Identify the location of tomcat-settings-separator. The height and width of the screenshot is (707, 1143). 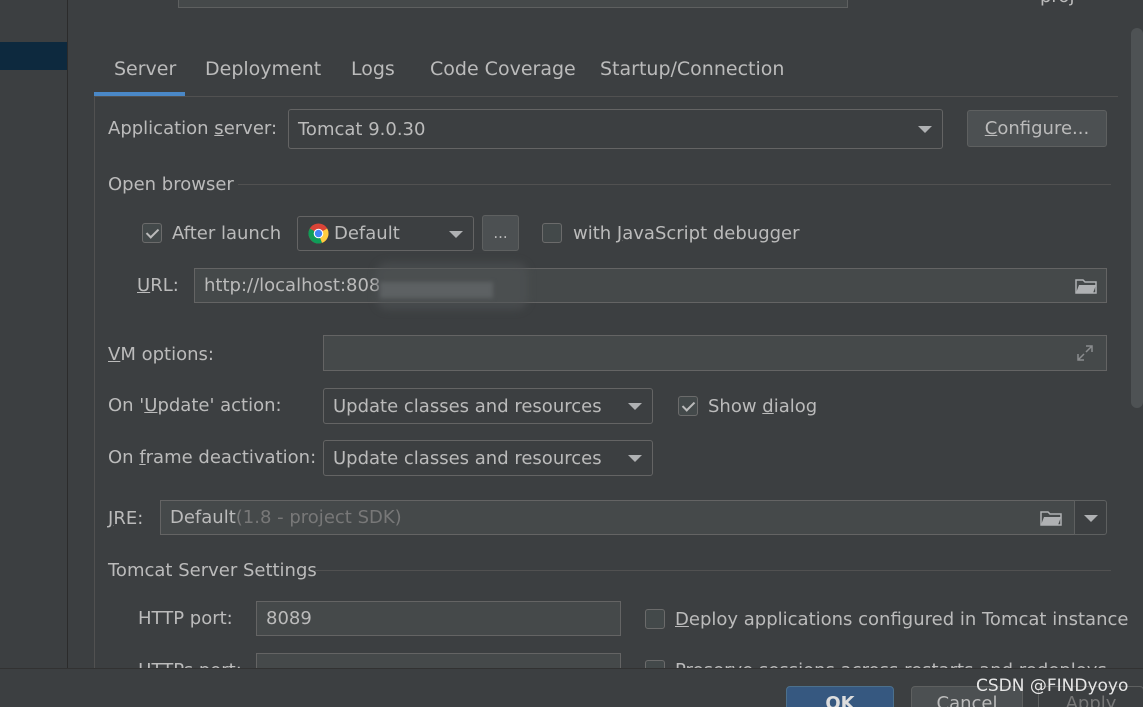
(713, 570).